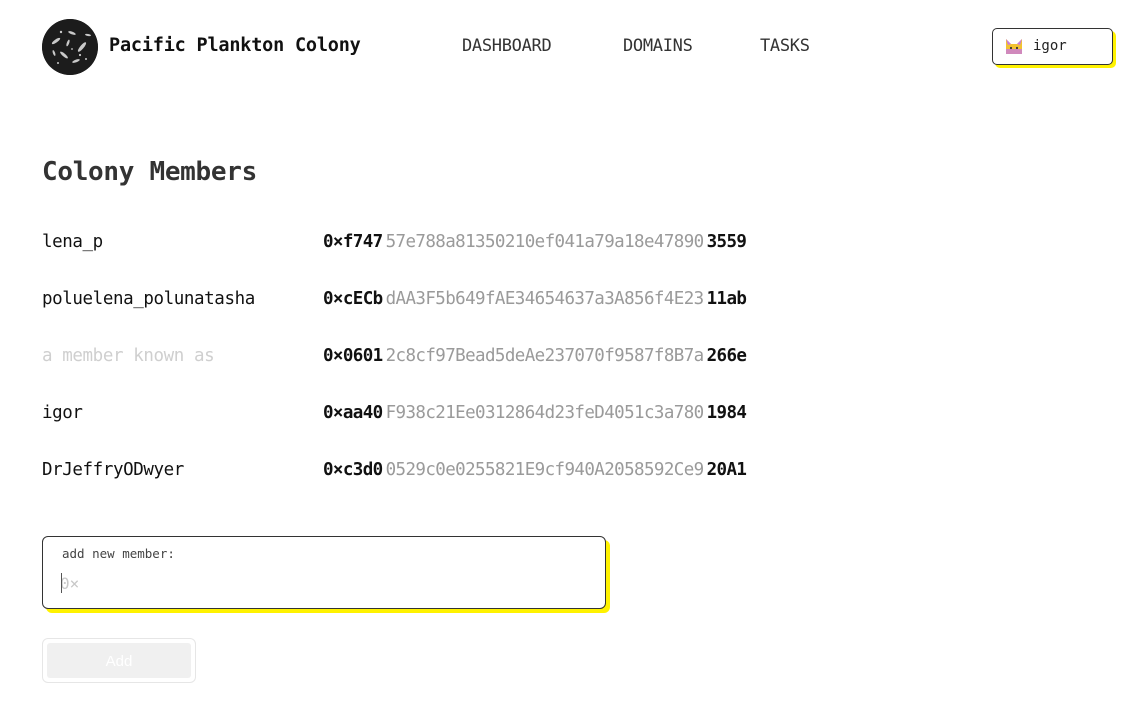 This screenshot has width=1146, height=722. What do you see at coordinates (545, 242) in the screenshot?
I see `address-middle: 57e788a81350210ef041a79a18e47890` at bounding box center [545, 242].